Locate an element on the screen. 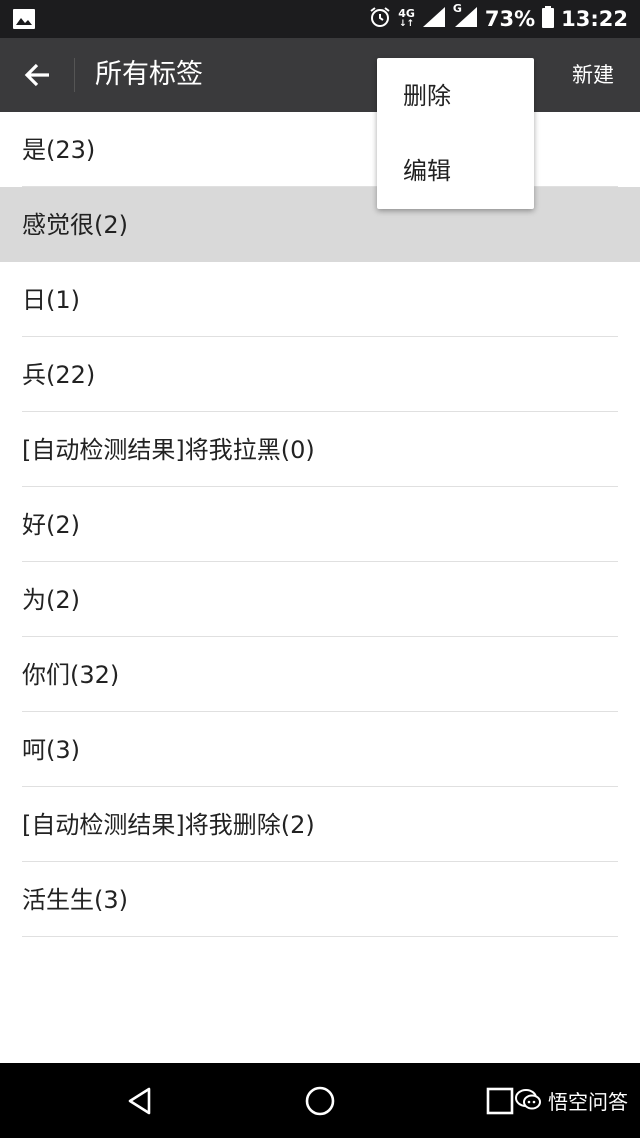 This screenshot has height=1138, width=640. tag-item-2: 日(1) is located at coordinates (320, 299).